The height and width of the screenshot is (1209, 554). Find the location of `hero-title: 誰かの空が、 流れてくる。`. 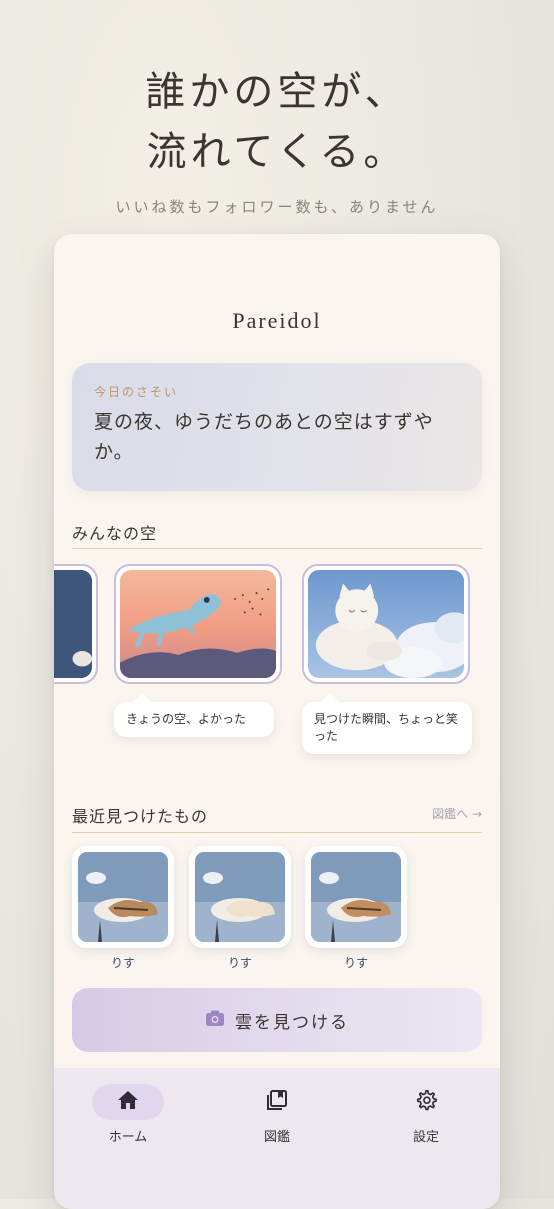

hero-title: 誰かの空が、 流れてくる。 is located at coordinates (277, 122).